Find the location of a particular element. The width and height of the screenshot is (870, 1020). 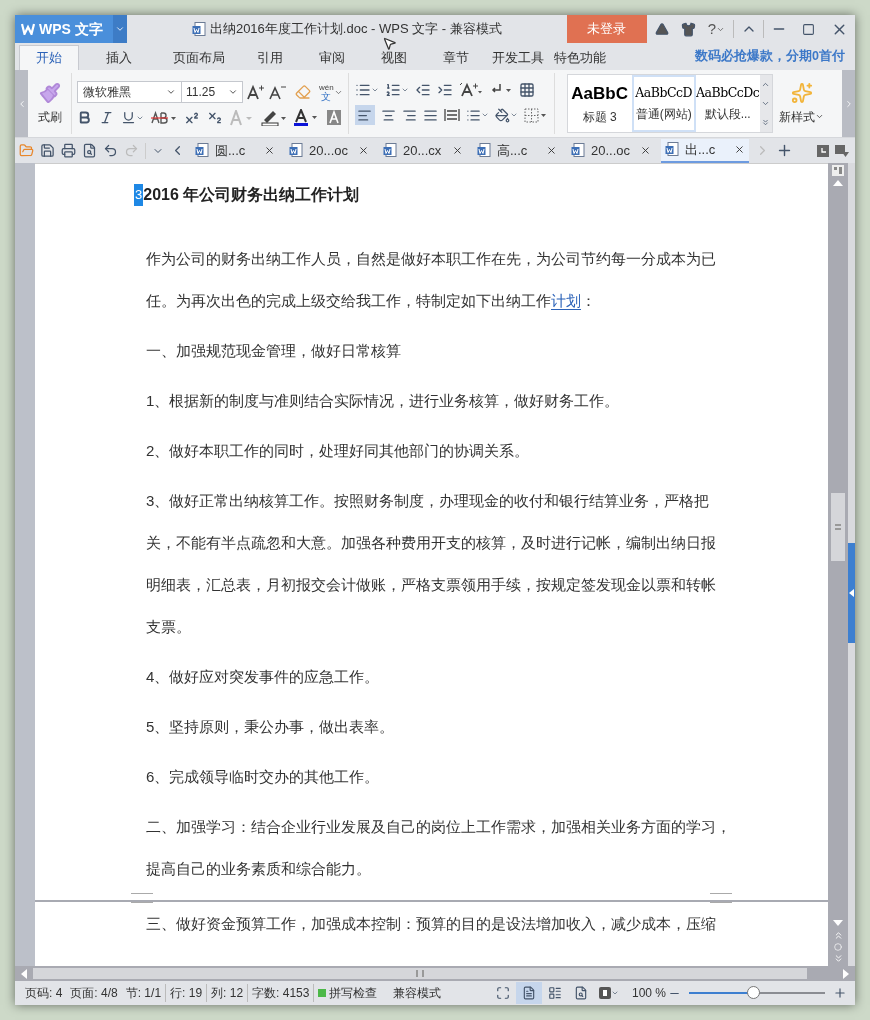

ribbon-tab: 开始 is located at coordinates (49, 57).